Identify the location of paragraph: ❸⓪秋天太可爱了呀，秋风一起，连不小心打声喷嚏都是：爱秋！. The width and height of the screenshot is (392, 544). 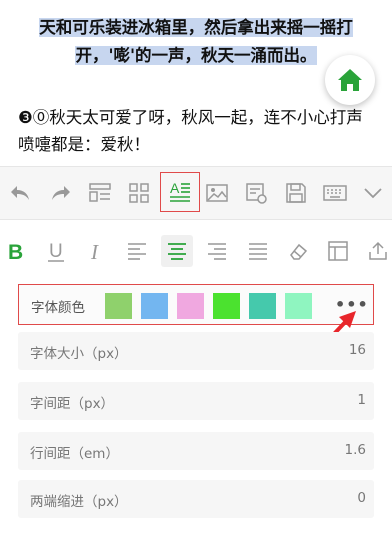
(196, 131).